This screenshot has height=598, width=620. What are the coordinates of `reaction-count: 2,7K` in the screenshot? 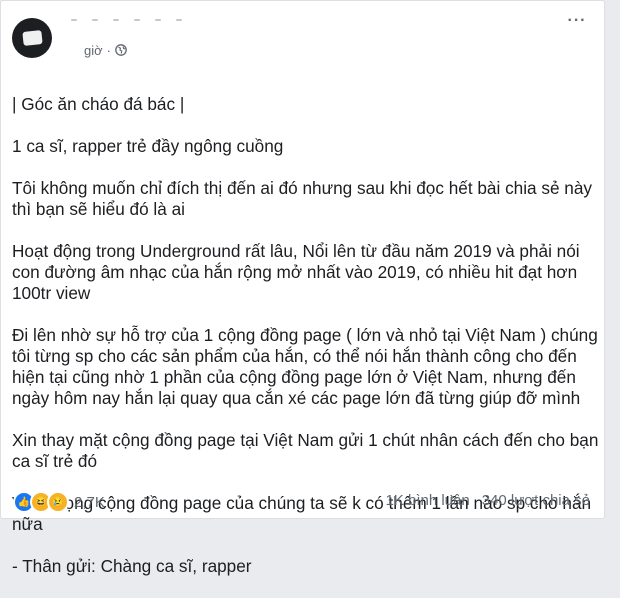 It's located at (89, 502).